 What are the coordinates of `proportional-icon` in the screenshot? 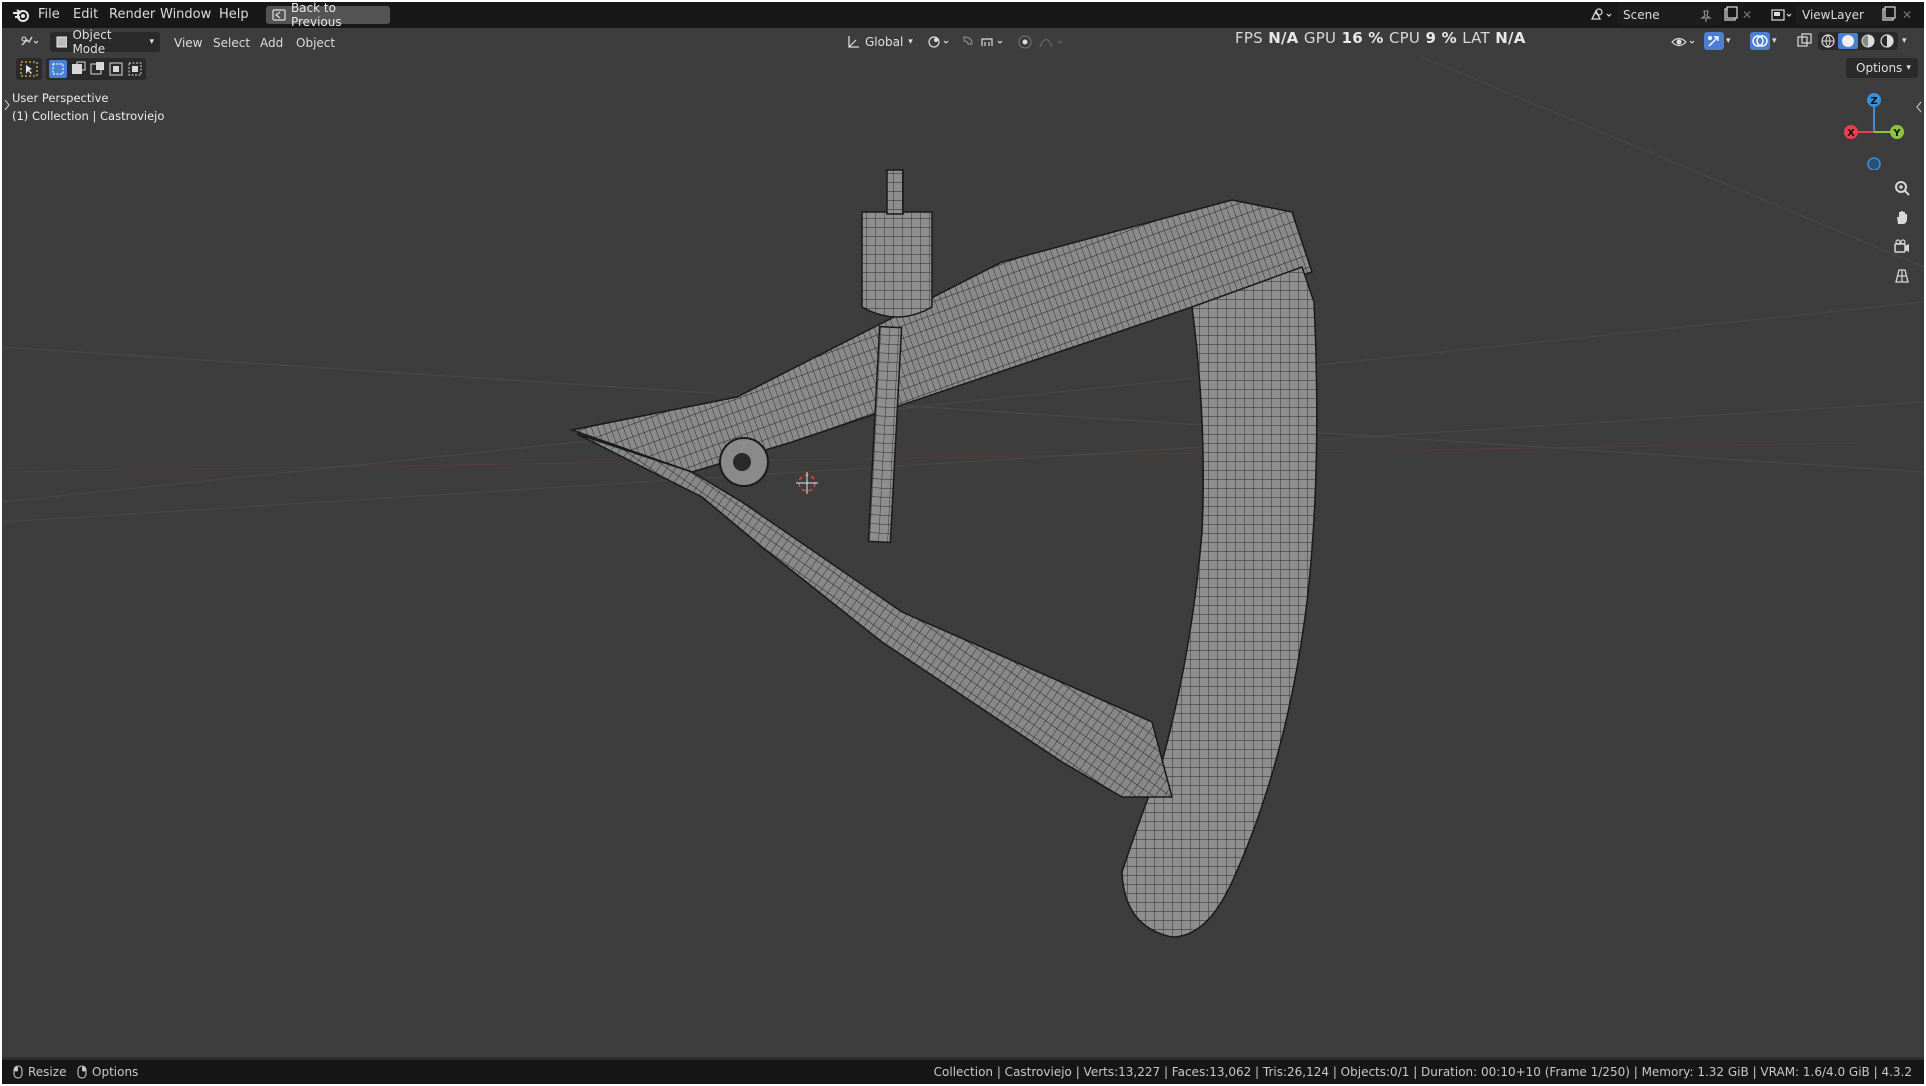 It's located at (1041, 44).